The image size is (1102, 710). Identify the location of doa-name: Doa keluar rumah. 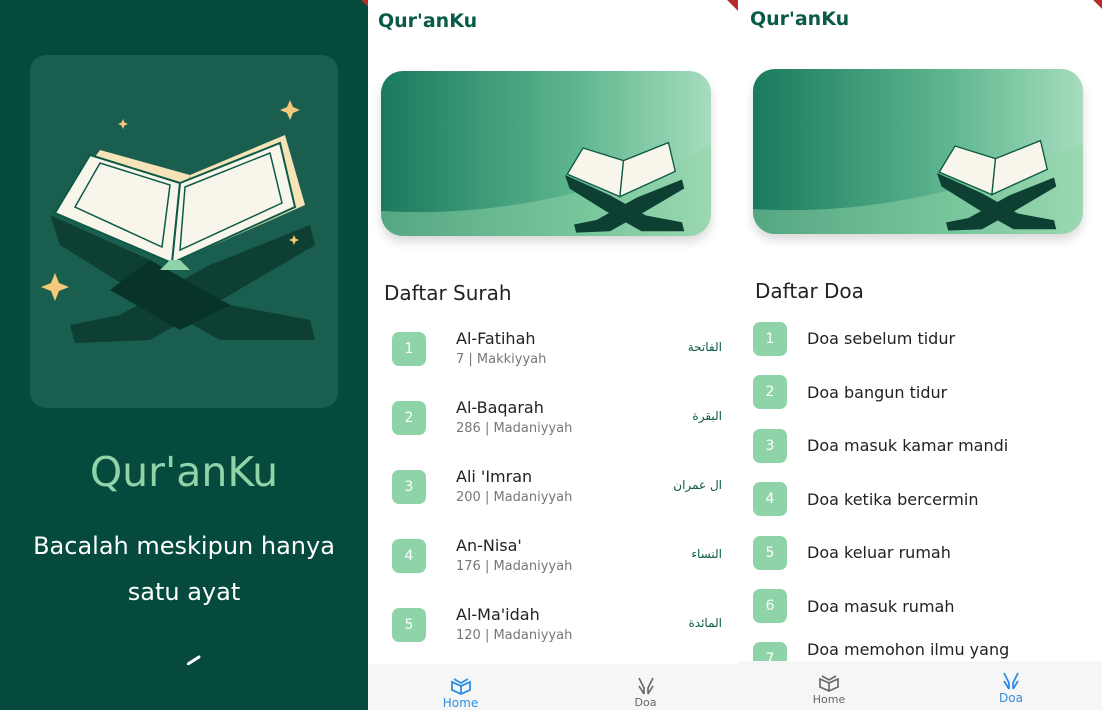
(879, 552).